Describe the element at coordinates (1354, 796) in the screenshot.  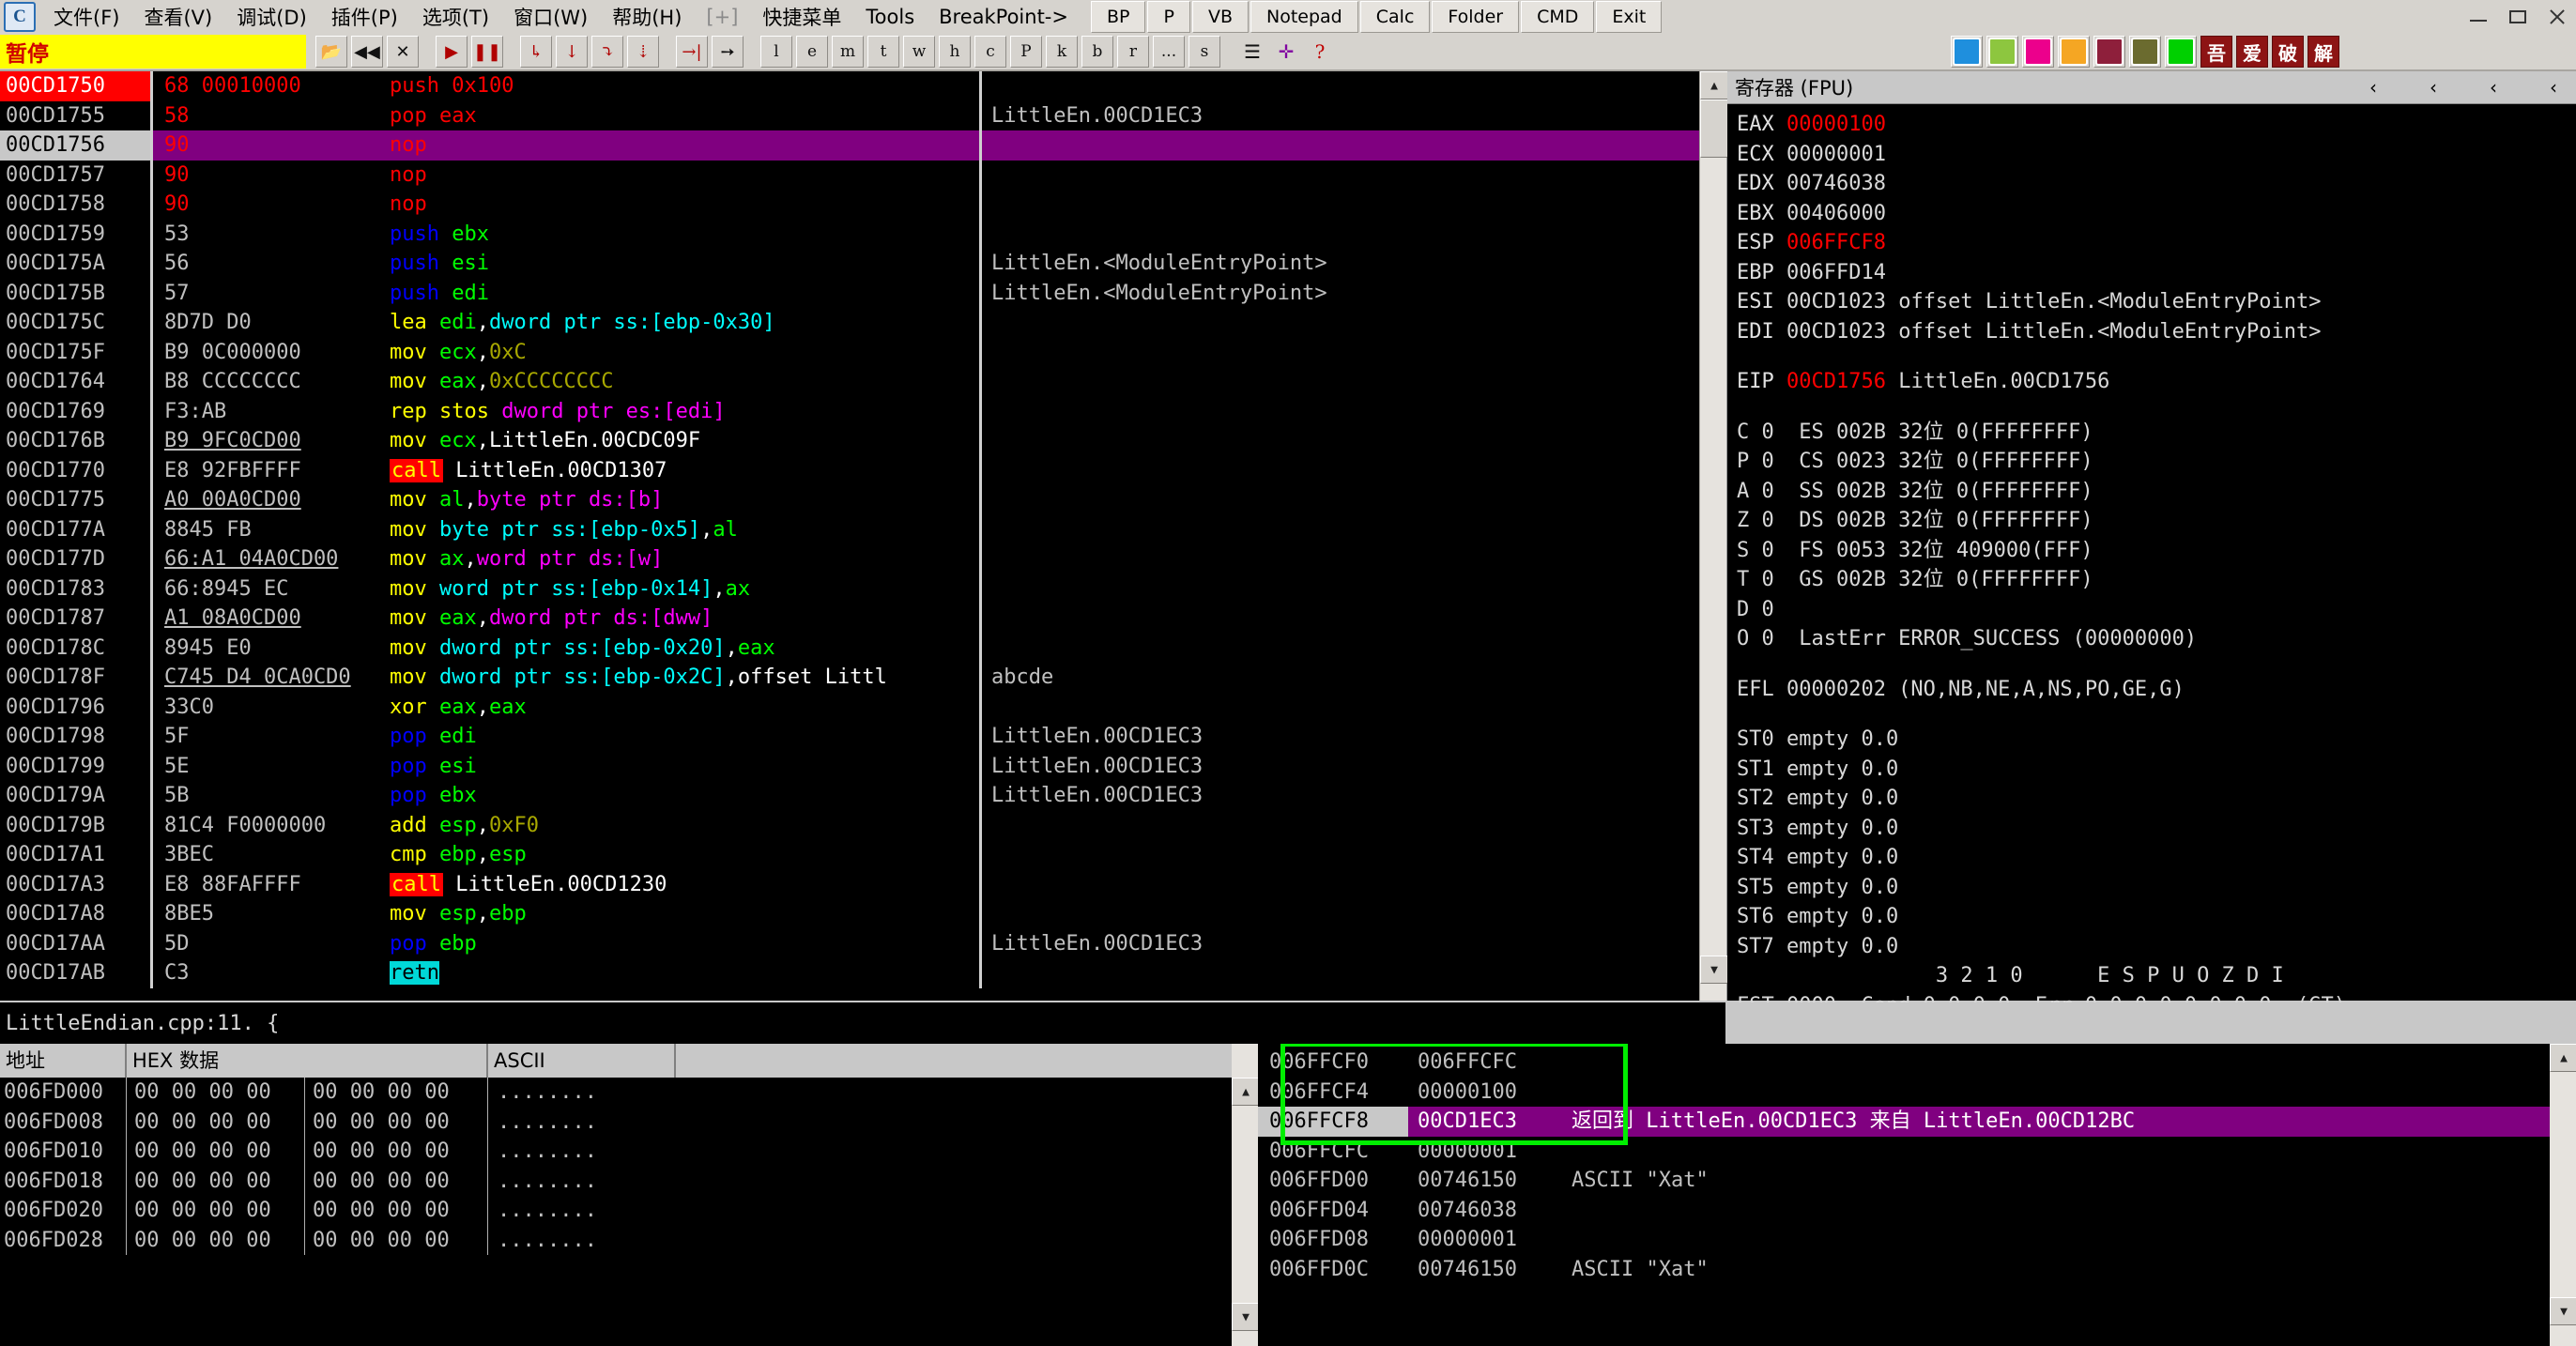
I see `disasm-comment: LittleEn.00CD1EC3` at that location.